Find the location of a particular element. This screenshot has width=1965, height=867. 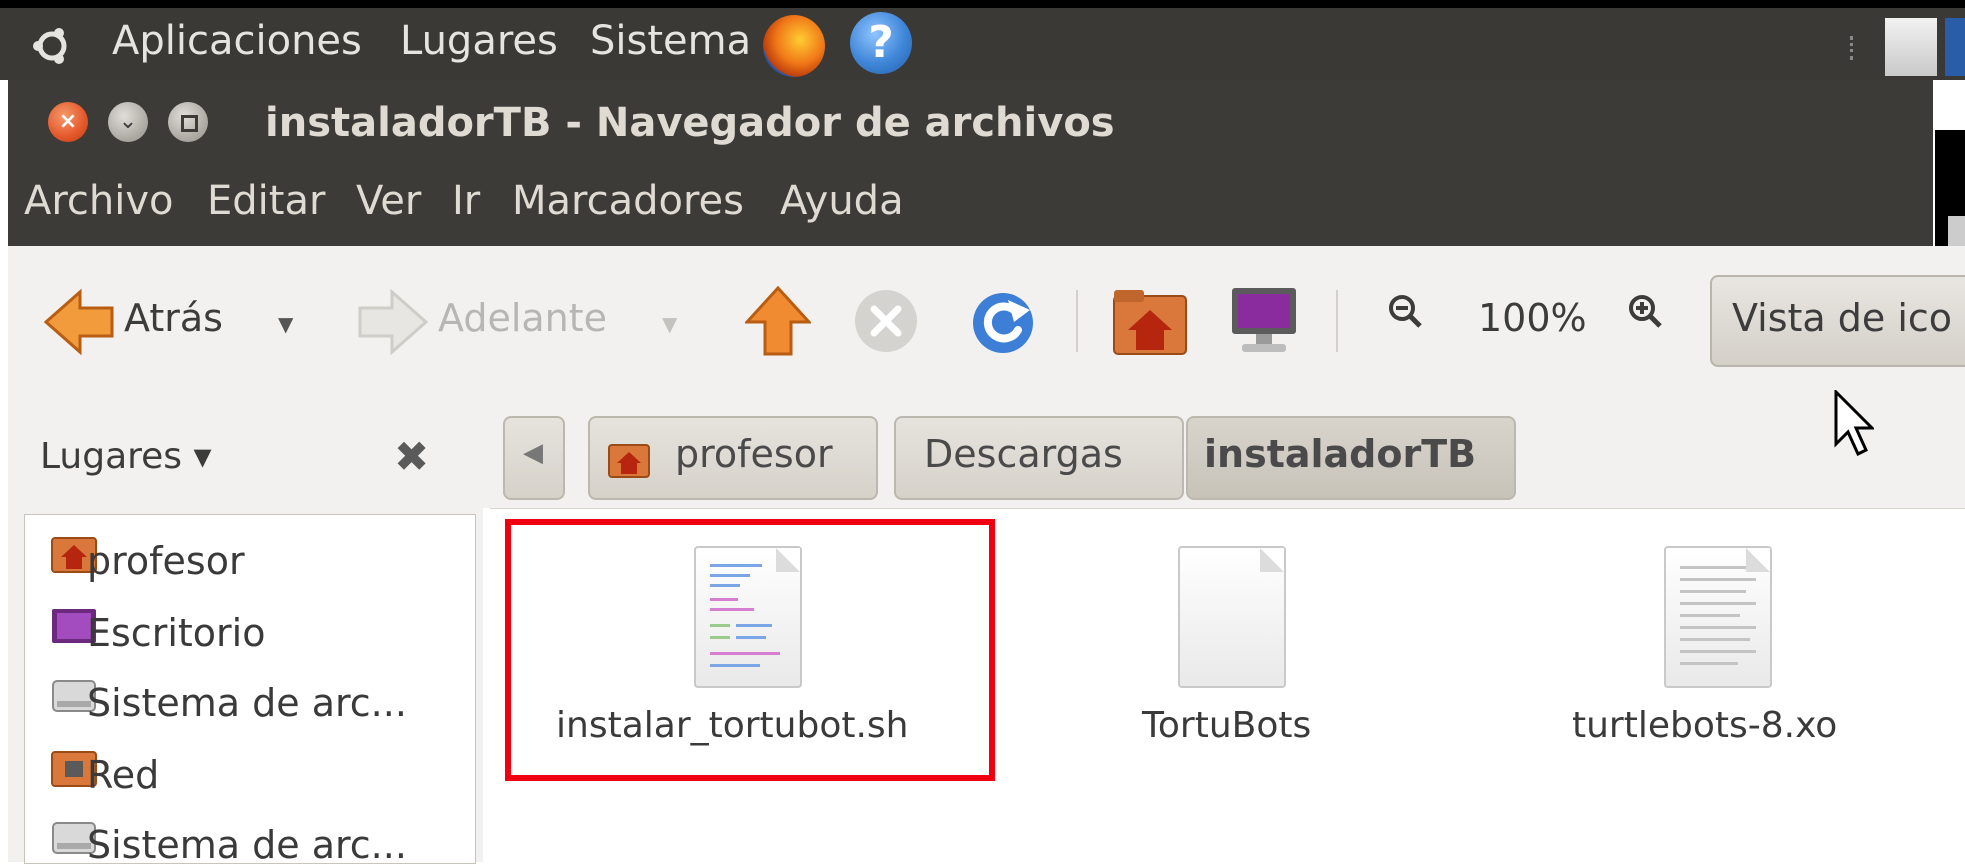

help-icon: ? is located at coordinates (881, 43).